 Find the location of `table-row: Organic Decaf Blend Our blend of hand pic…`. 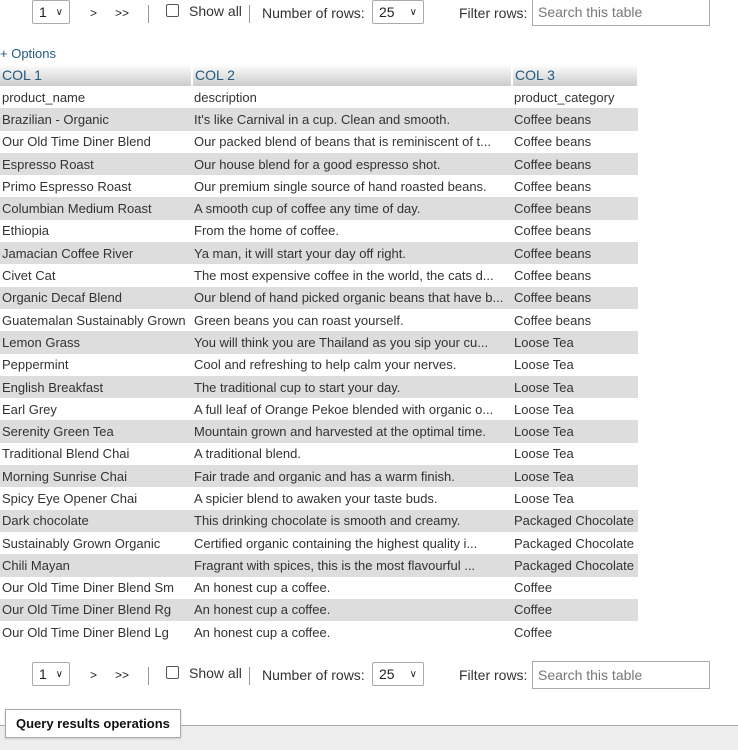

table-row: Organic Decaf Blend Our blend of hand pic… is located at coordinates (319, 297).